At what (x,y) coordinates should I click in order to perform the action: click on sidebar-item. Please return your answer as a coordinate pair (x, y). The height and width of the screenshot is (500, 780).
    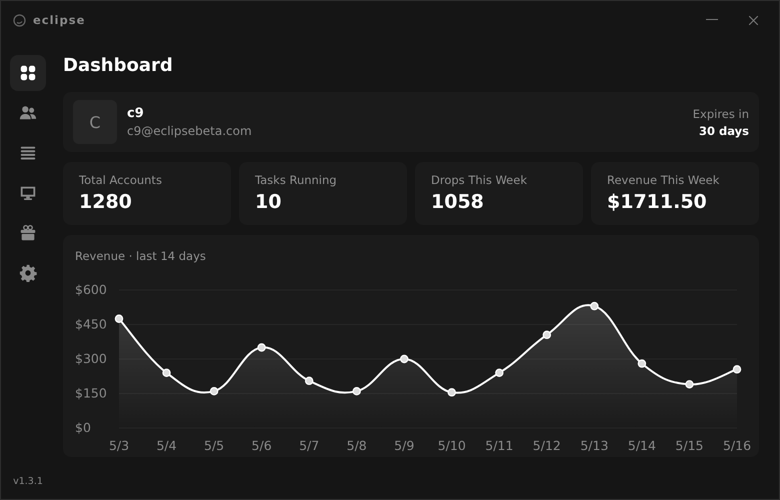
    Looking at the image, I should click on (28, 73).